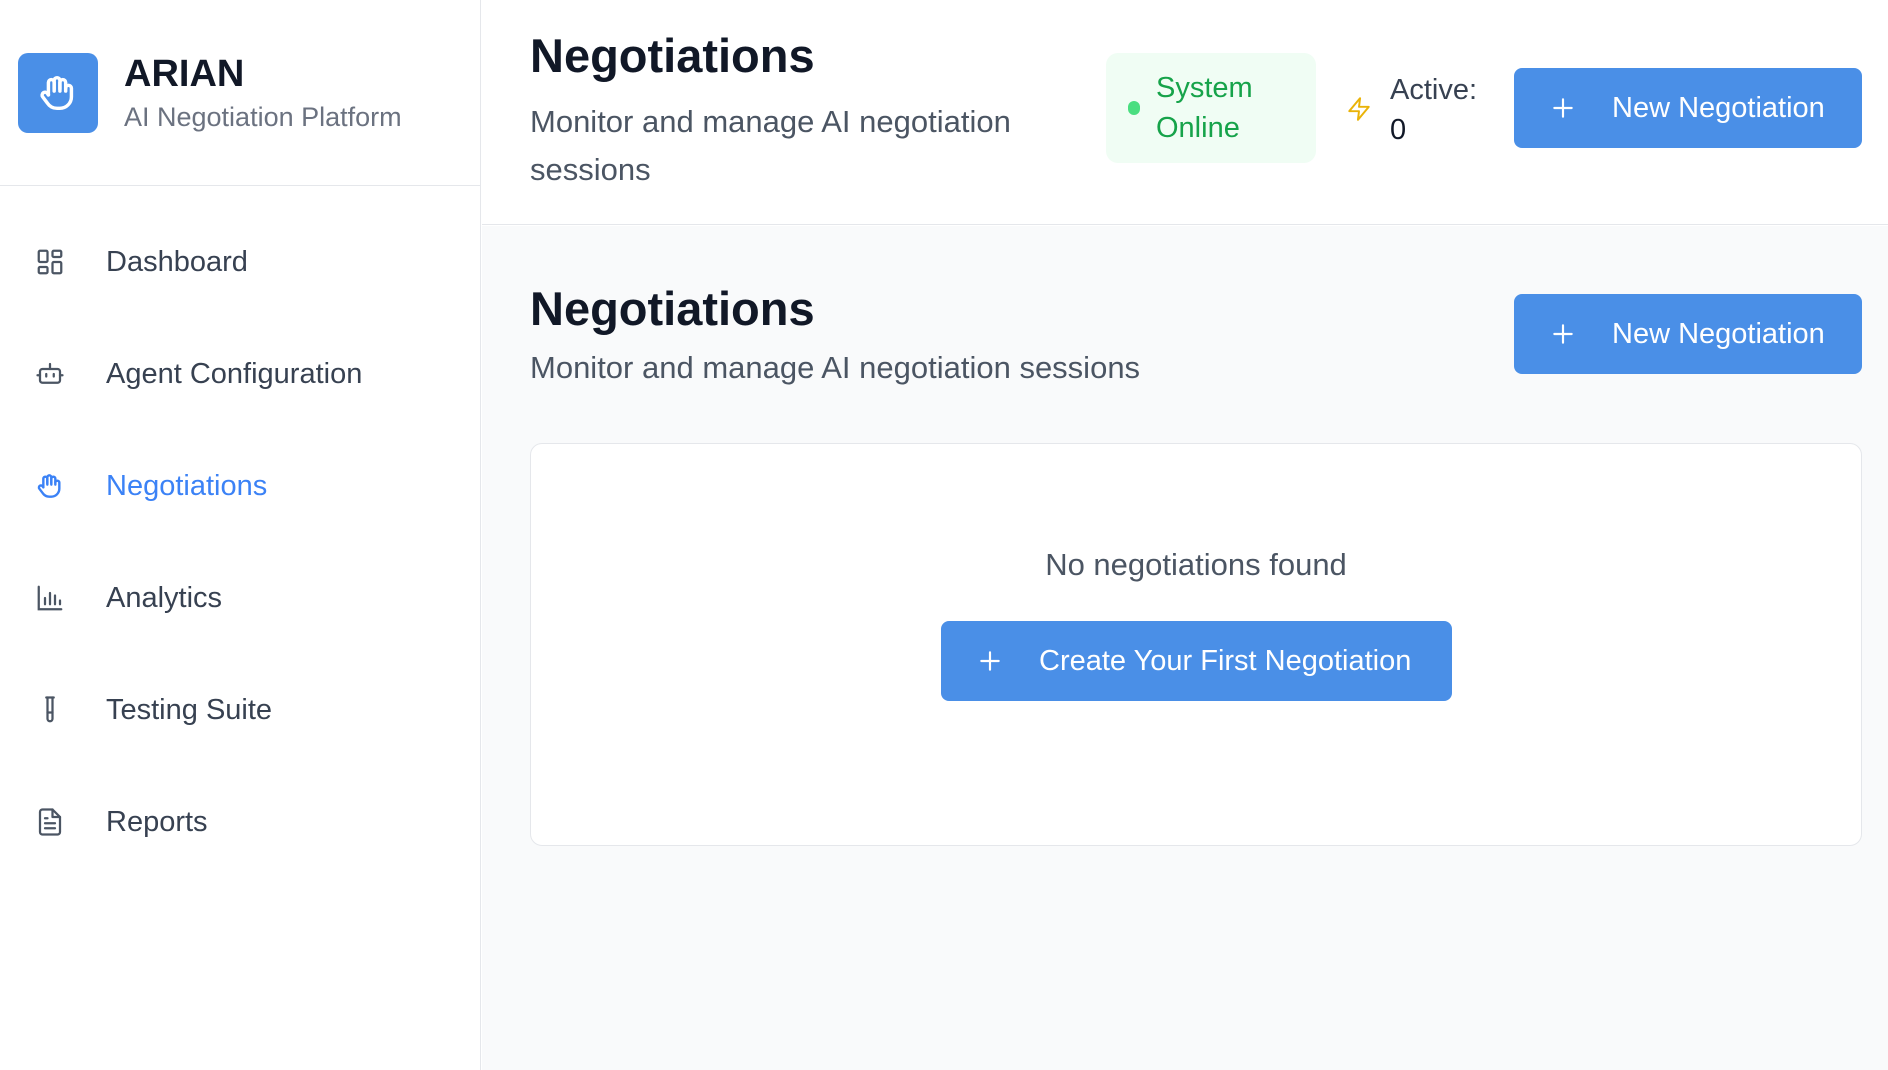  What do you see at coordinates (240, 598) in the screenshot?
I see `sidebar-item-analytics: Analytics` at bounding box center [240, 598].